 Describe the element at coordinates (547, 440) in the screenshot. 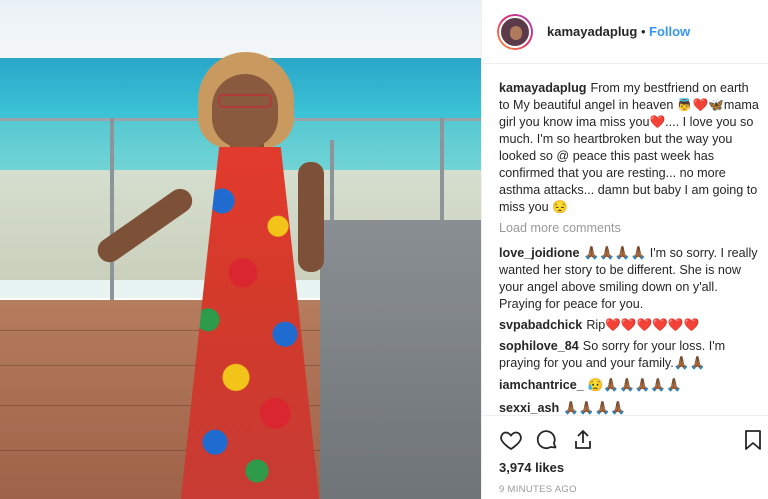

I see `comment-icon` at that location.